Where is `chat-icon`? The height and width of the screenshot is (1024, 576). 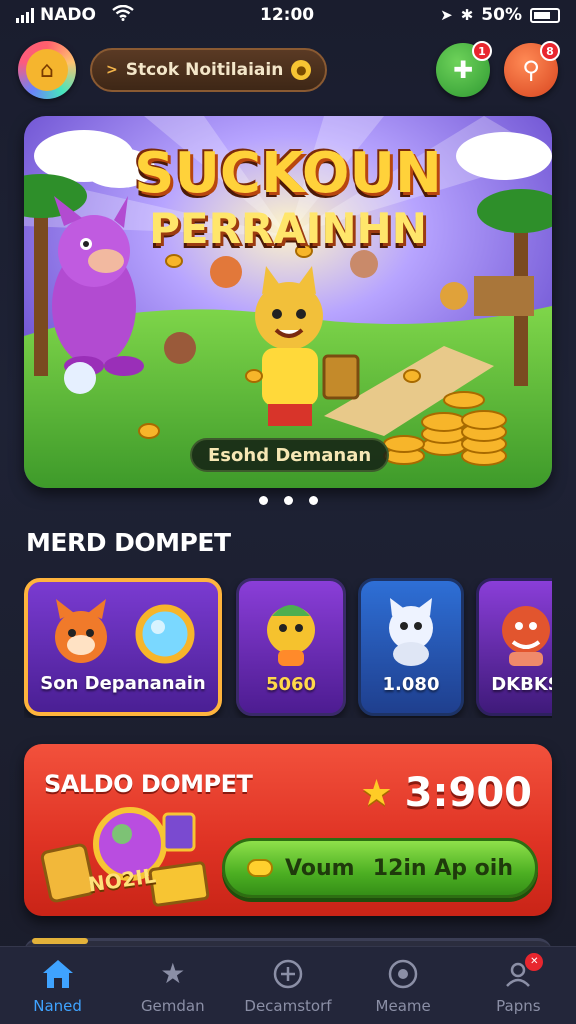
chat-icon is located at coordinates (403, 974).